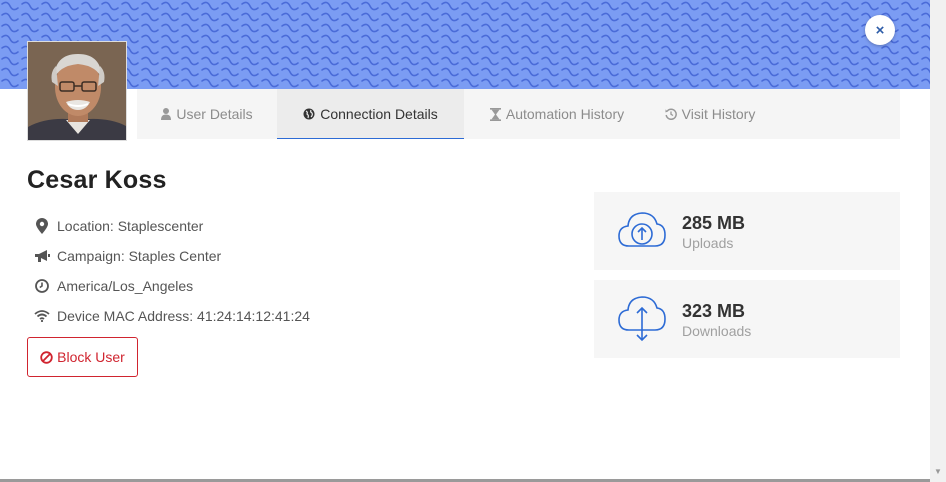 The image size is (946, 482). I want to click on uploads-label: Uploads, so click(708, 243).